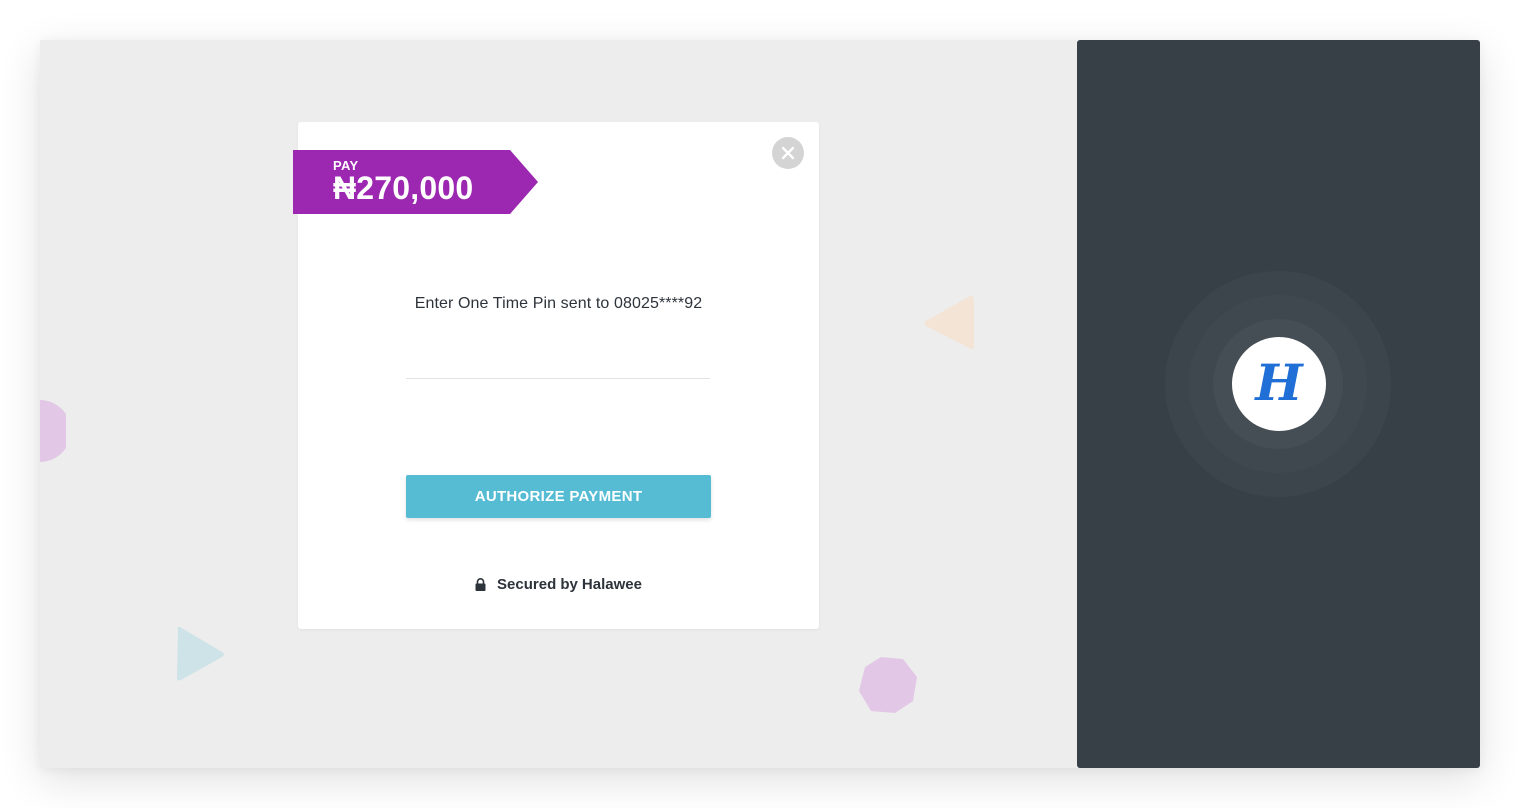 The width and height of the screenshot is (1520, 808). I want to click on authorize-payment-button: AUTHORIZE PAYMENT, so click(558, 496).